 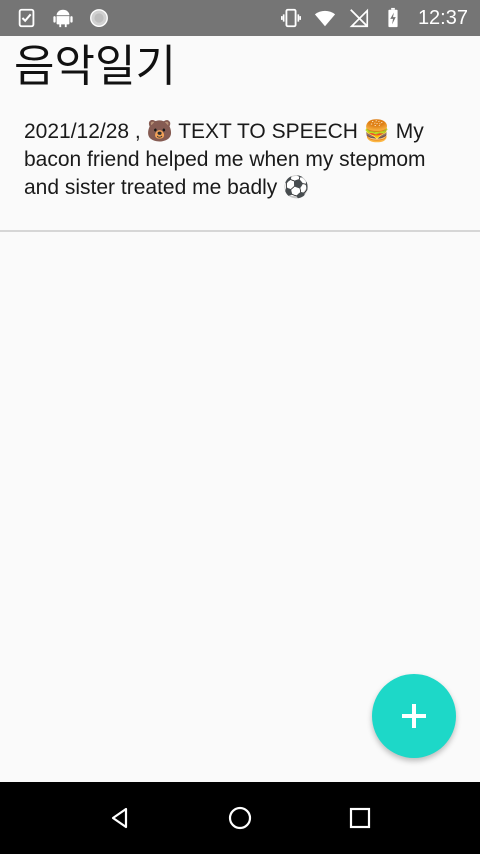 I want to click on back-button, so click(x=120, y=818).